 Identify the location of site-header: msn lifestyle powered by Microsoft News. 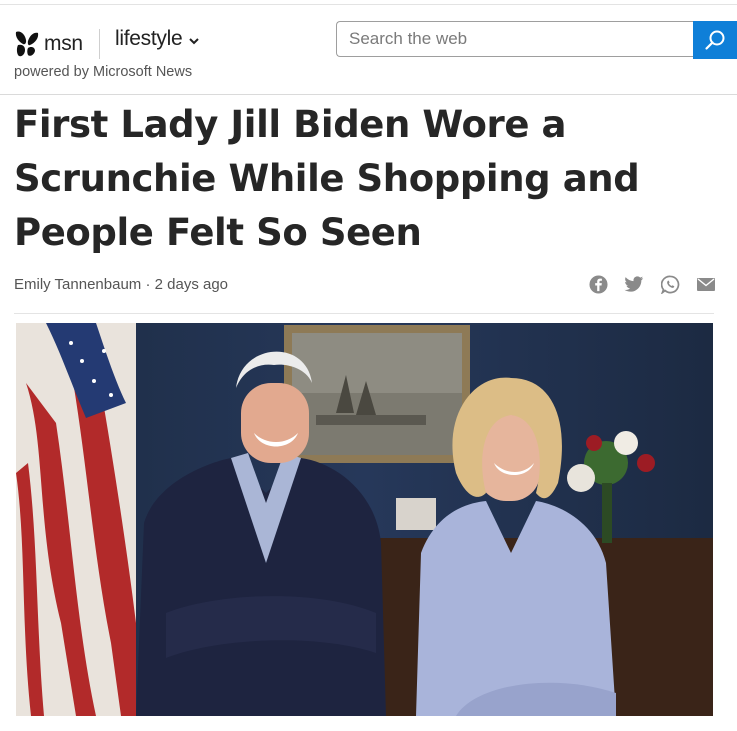
(368, 49).